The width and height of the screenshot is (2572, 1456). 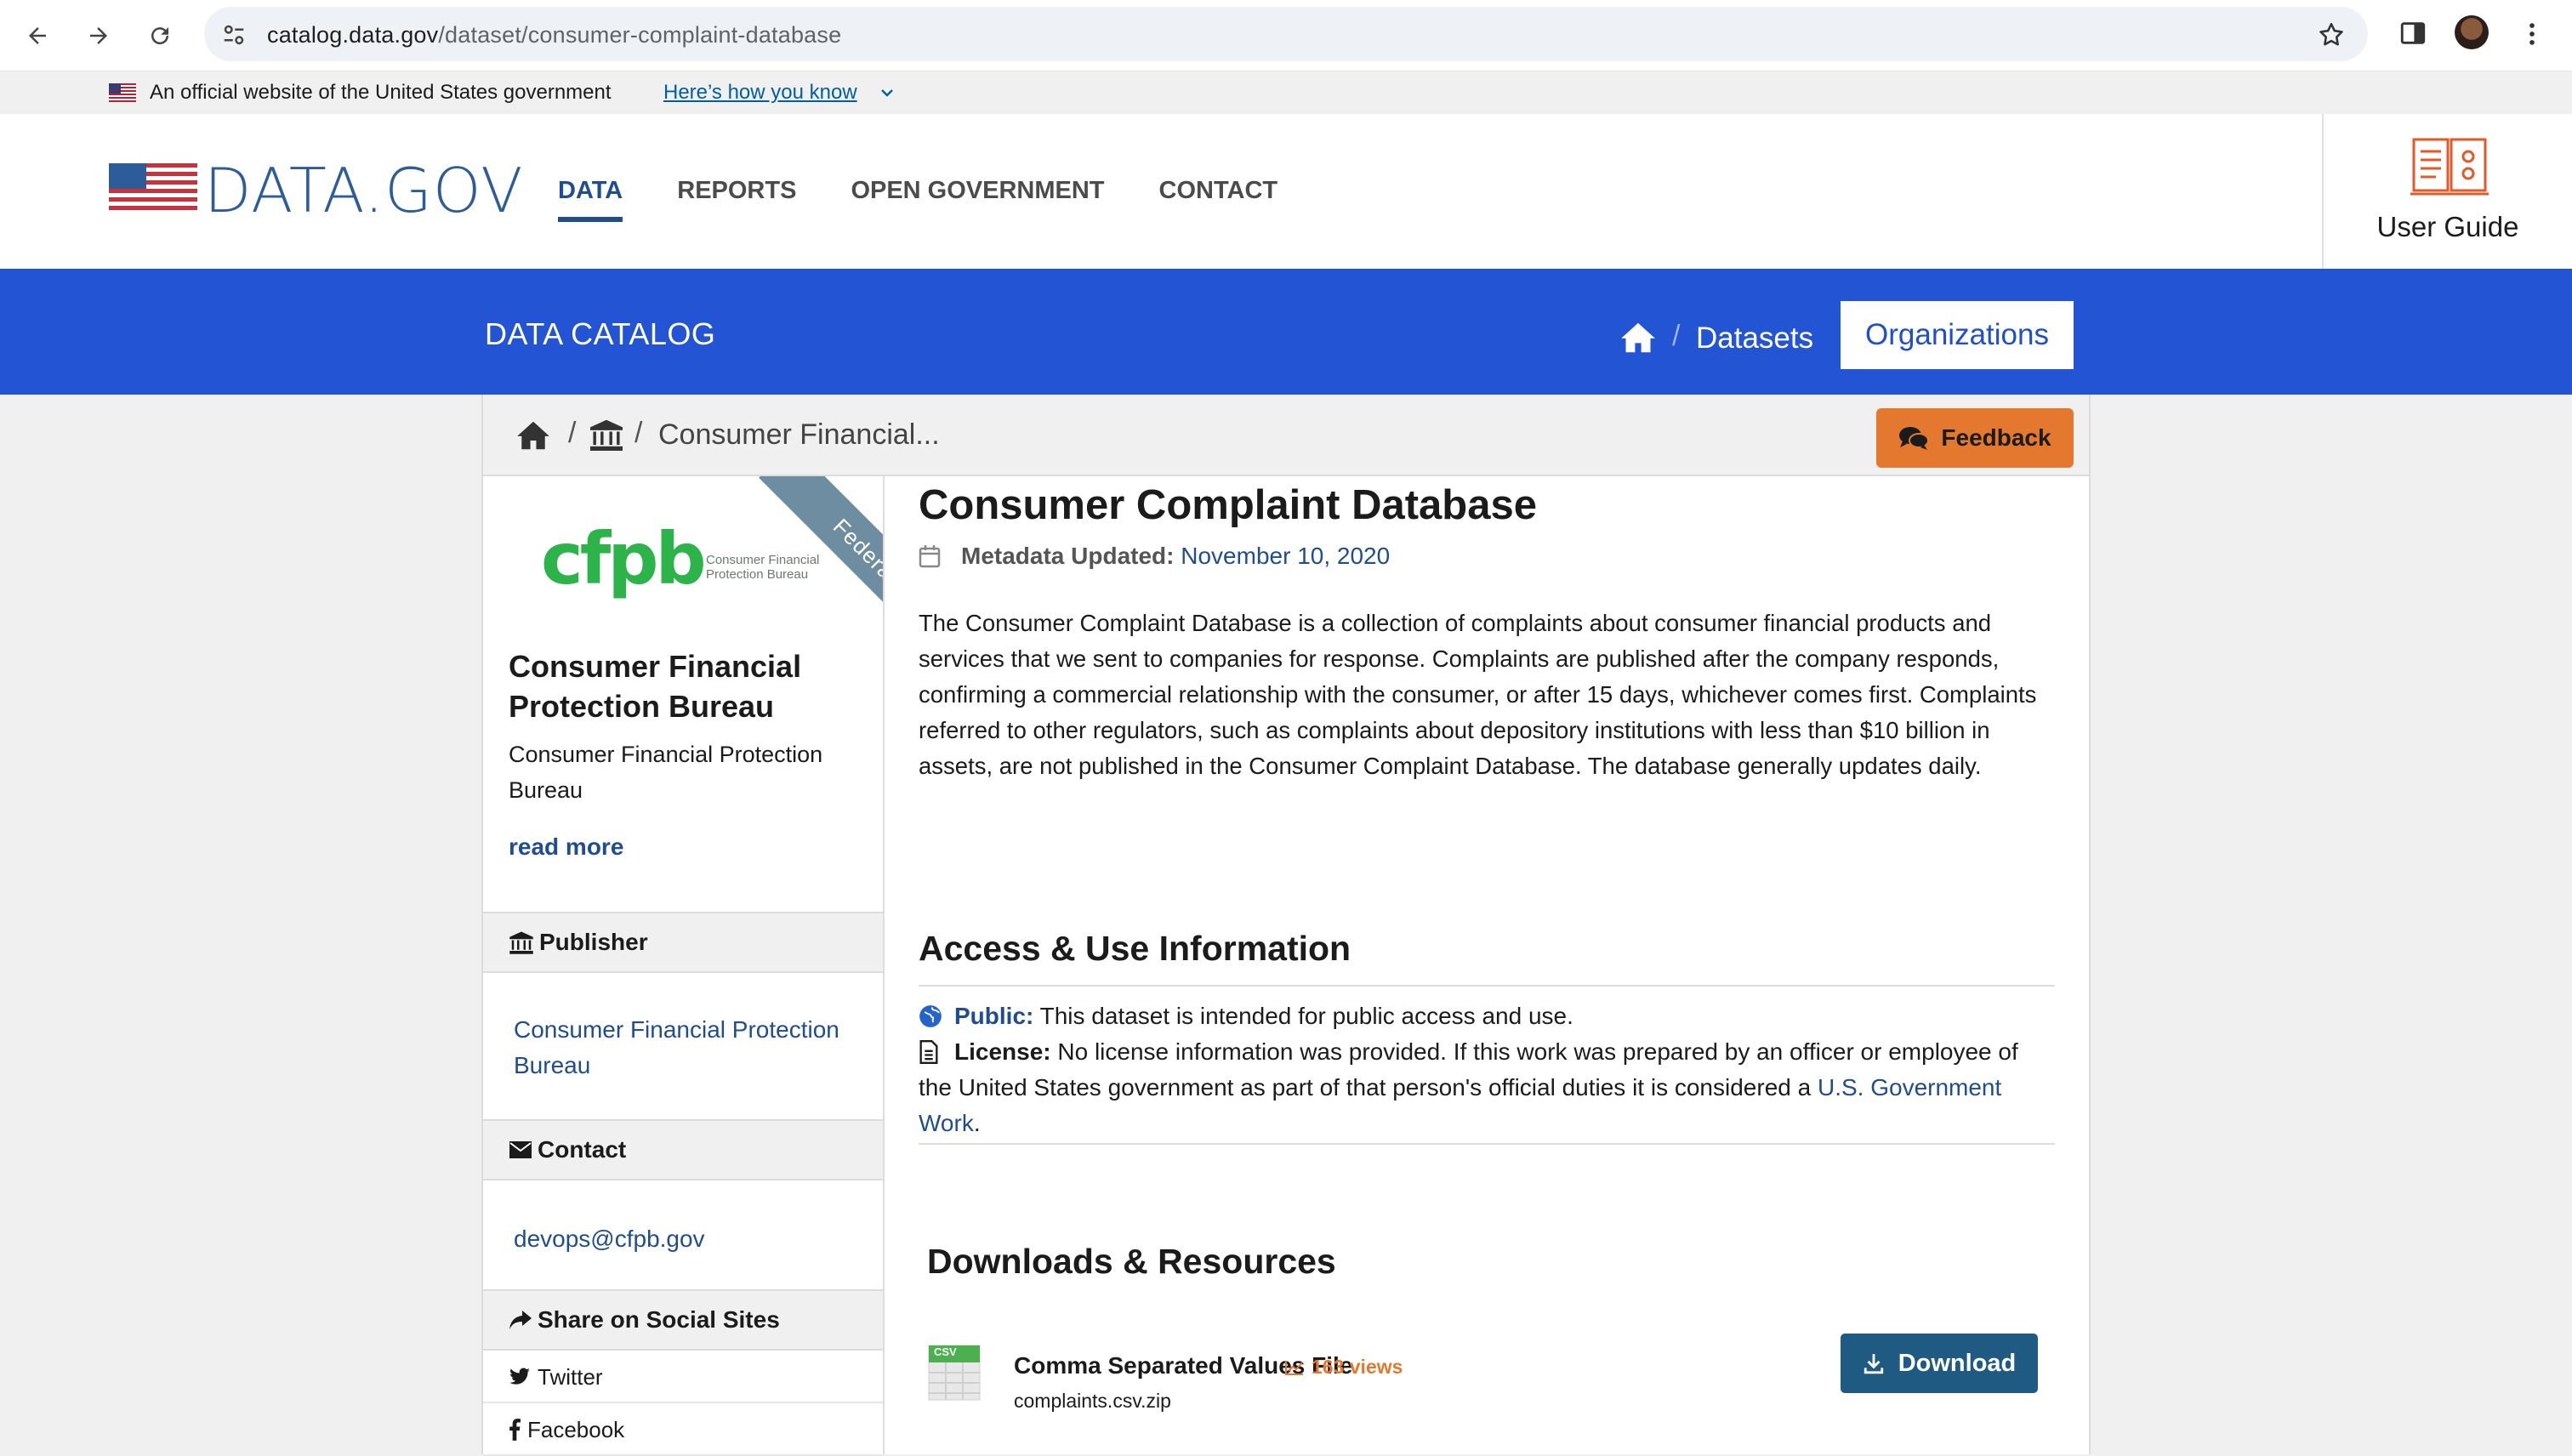 I want to click on metadata-label: Metadata Updated:, so click(x=1068, y=556).